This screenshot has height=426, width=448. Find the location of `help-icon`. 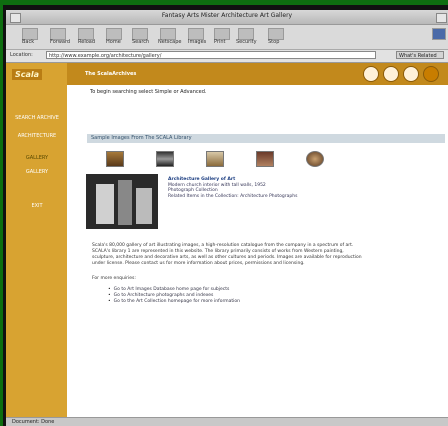

help-icon is located at coordinates (371, 74).